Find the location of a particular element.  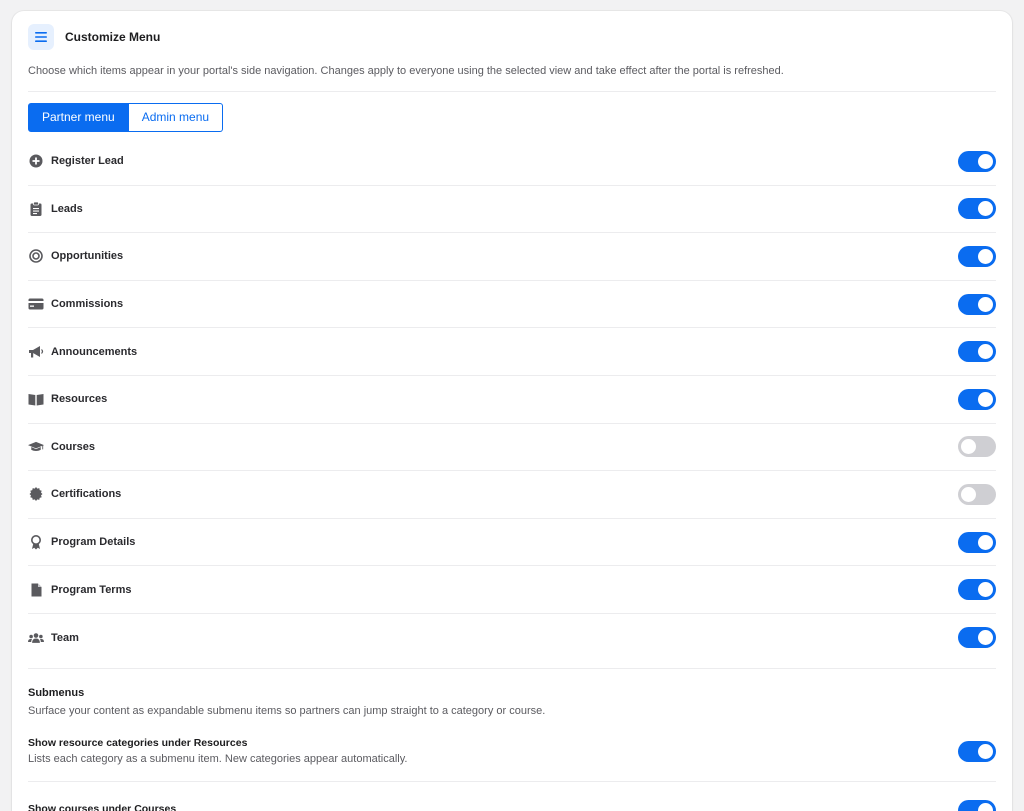

tab-partner-menu: Partner menu is located at coordinates (78, 117).